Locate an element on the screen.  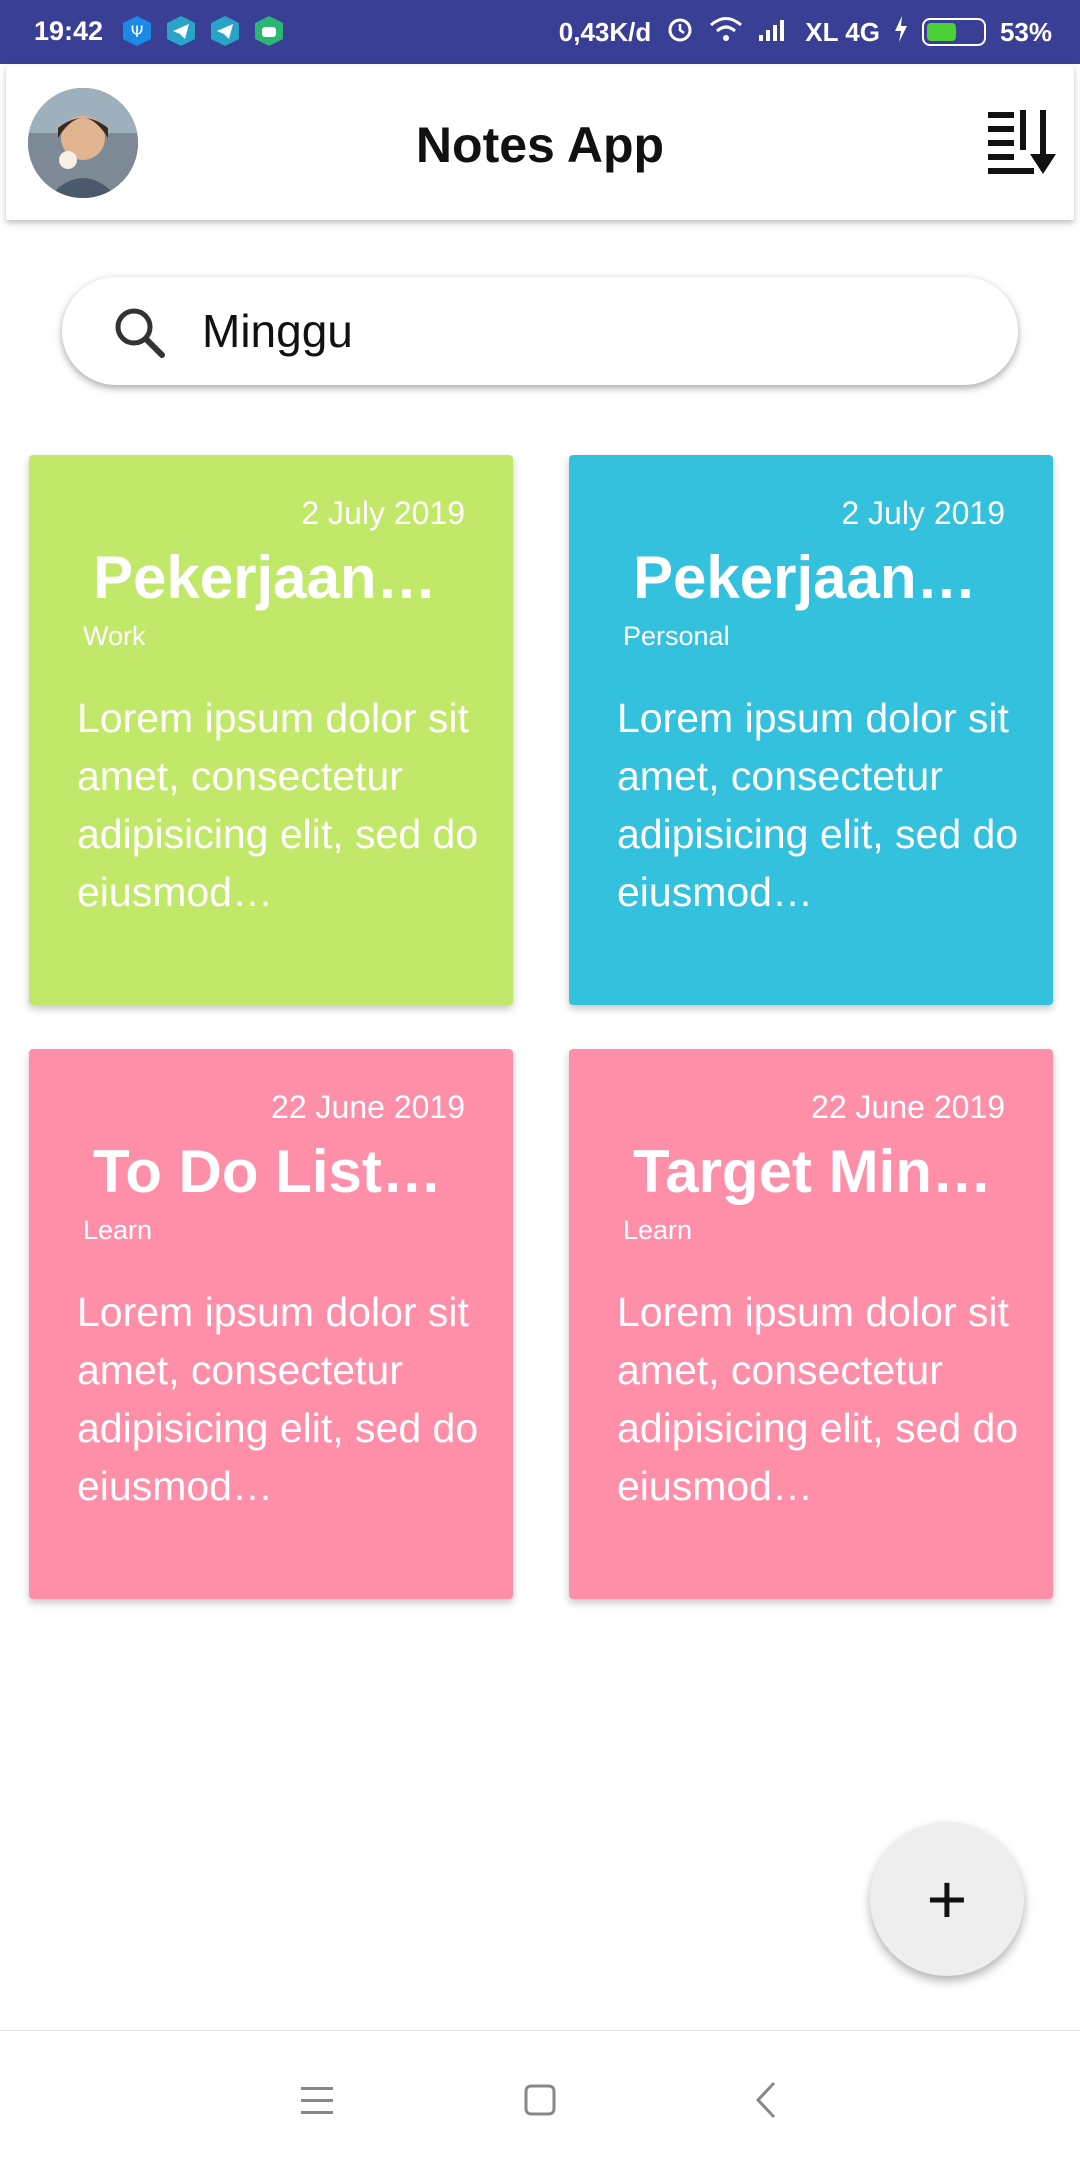
menu-icon is located at coordinates (317, 2100).